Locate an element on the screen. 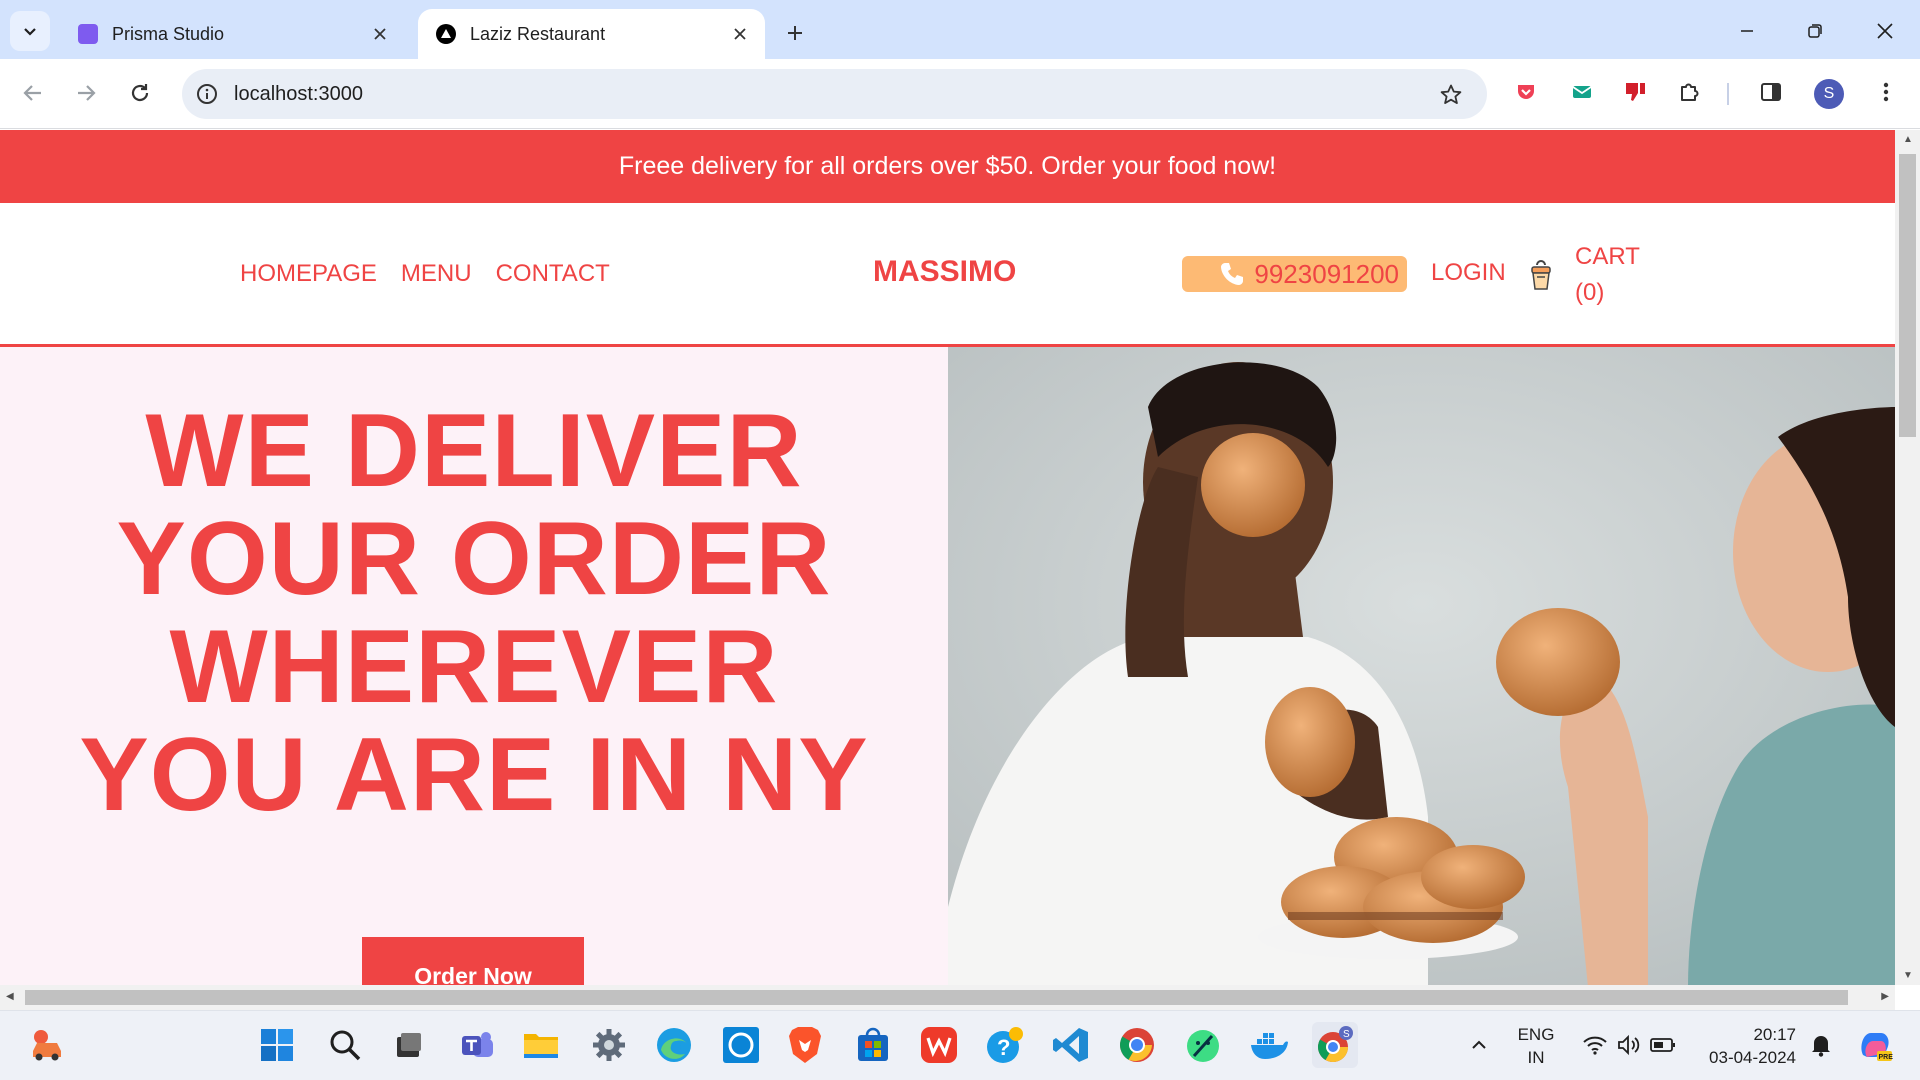  task-view-icon is located at coordinates (409, 1045).